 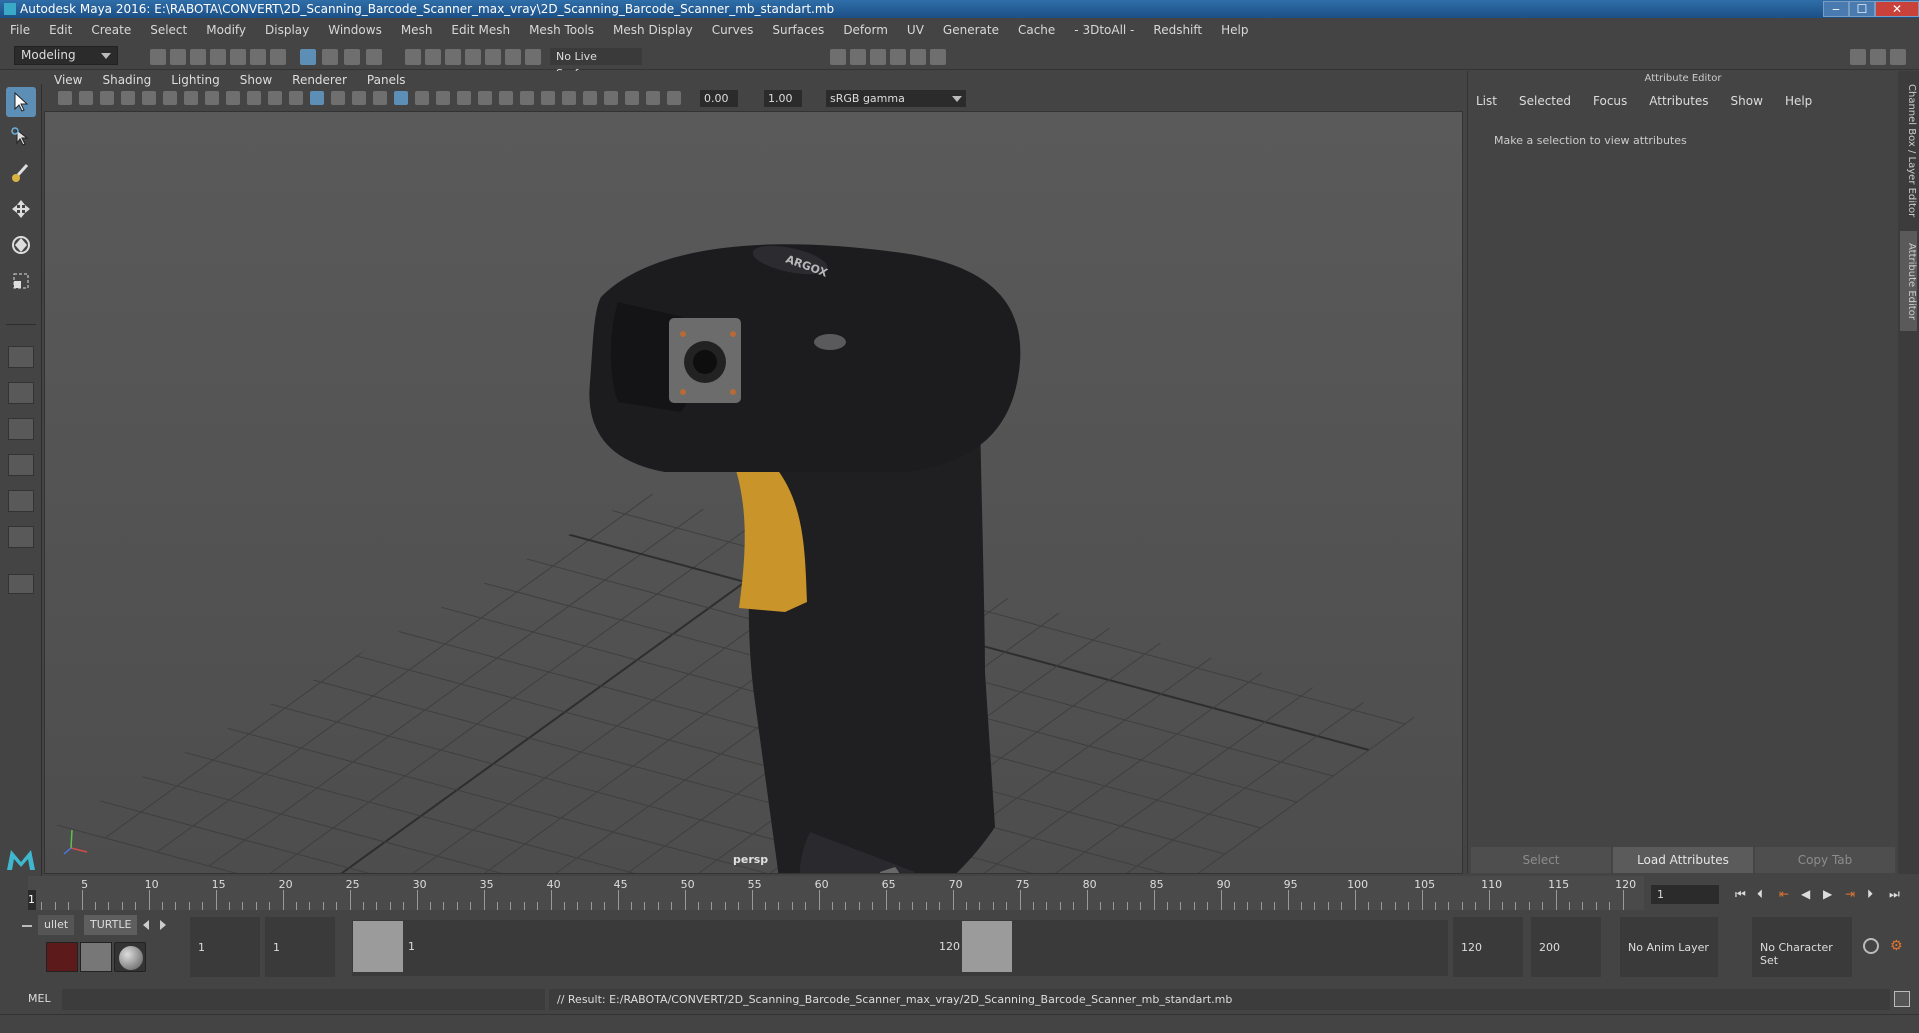 I want to click on menu-item: Edit, so click(x=60, y=30).